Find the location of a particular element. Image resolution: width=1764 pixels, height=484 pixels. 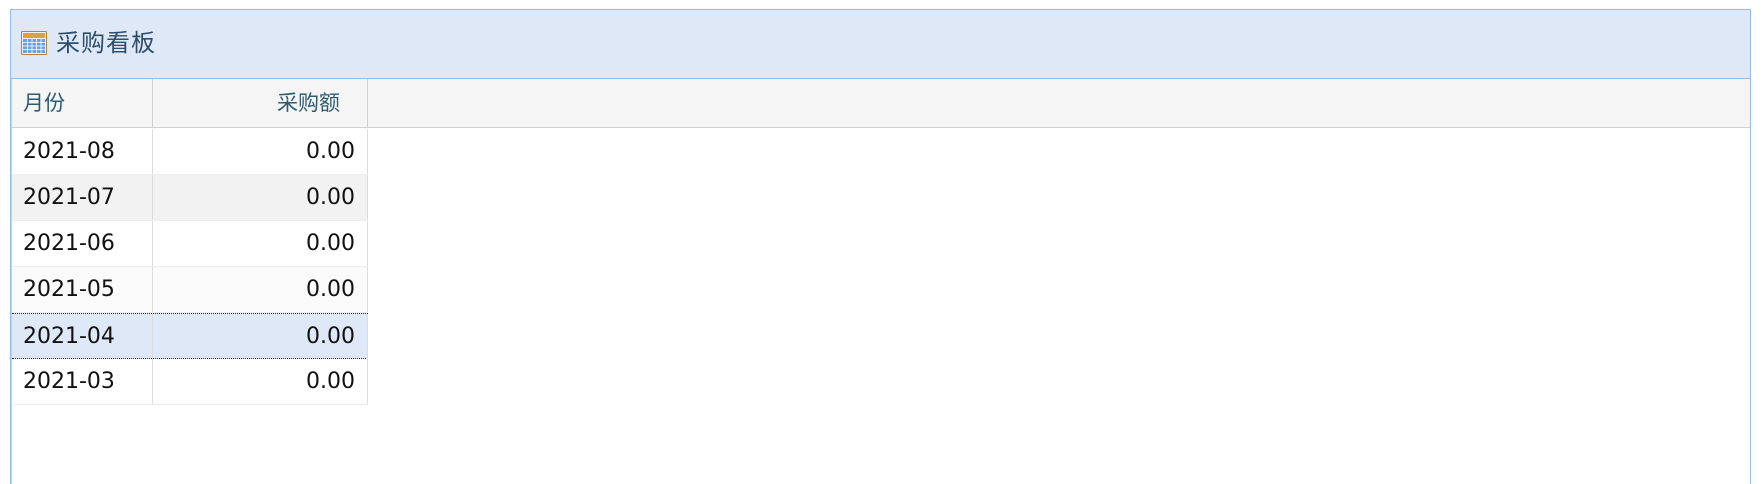

table-row: 2021-03 0.00 is located at coordinates (190, 382).